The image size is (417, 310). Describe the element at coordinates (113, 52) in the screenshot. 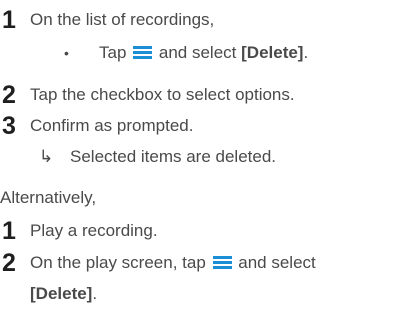

I see `sub-bullet-pre: Tap` at that location.